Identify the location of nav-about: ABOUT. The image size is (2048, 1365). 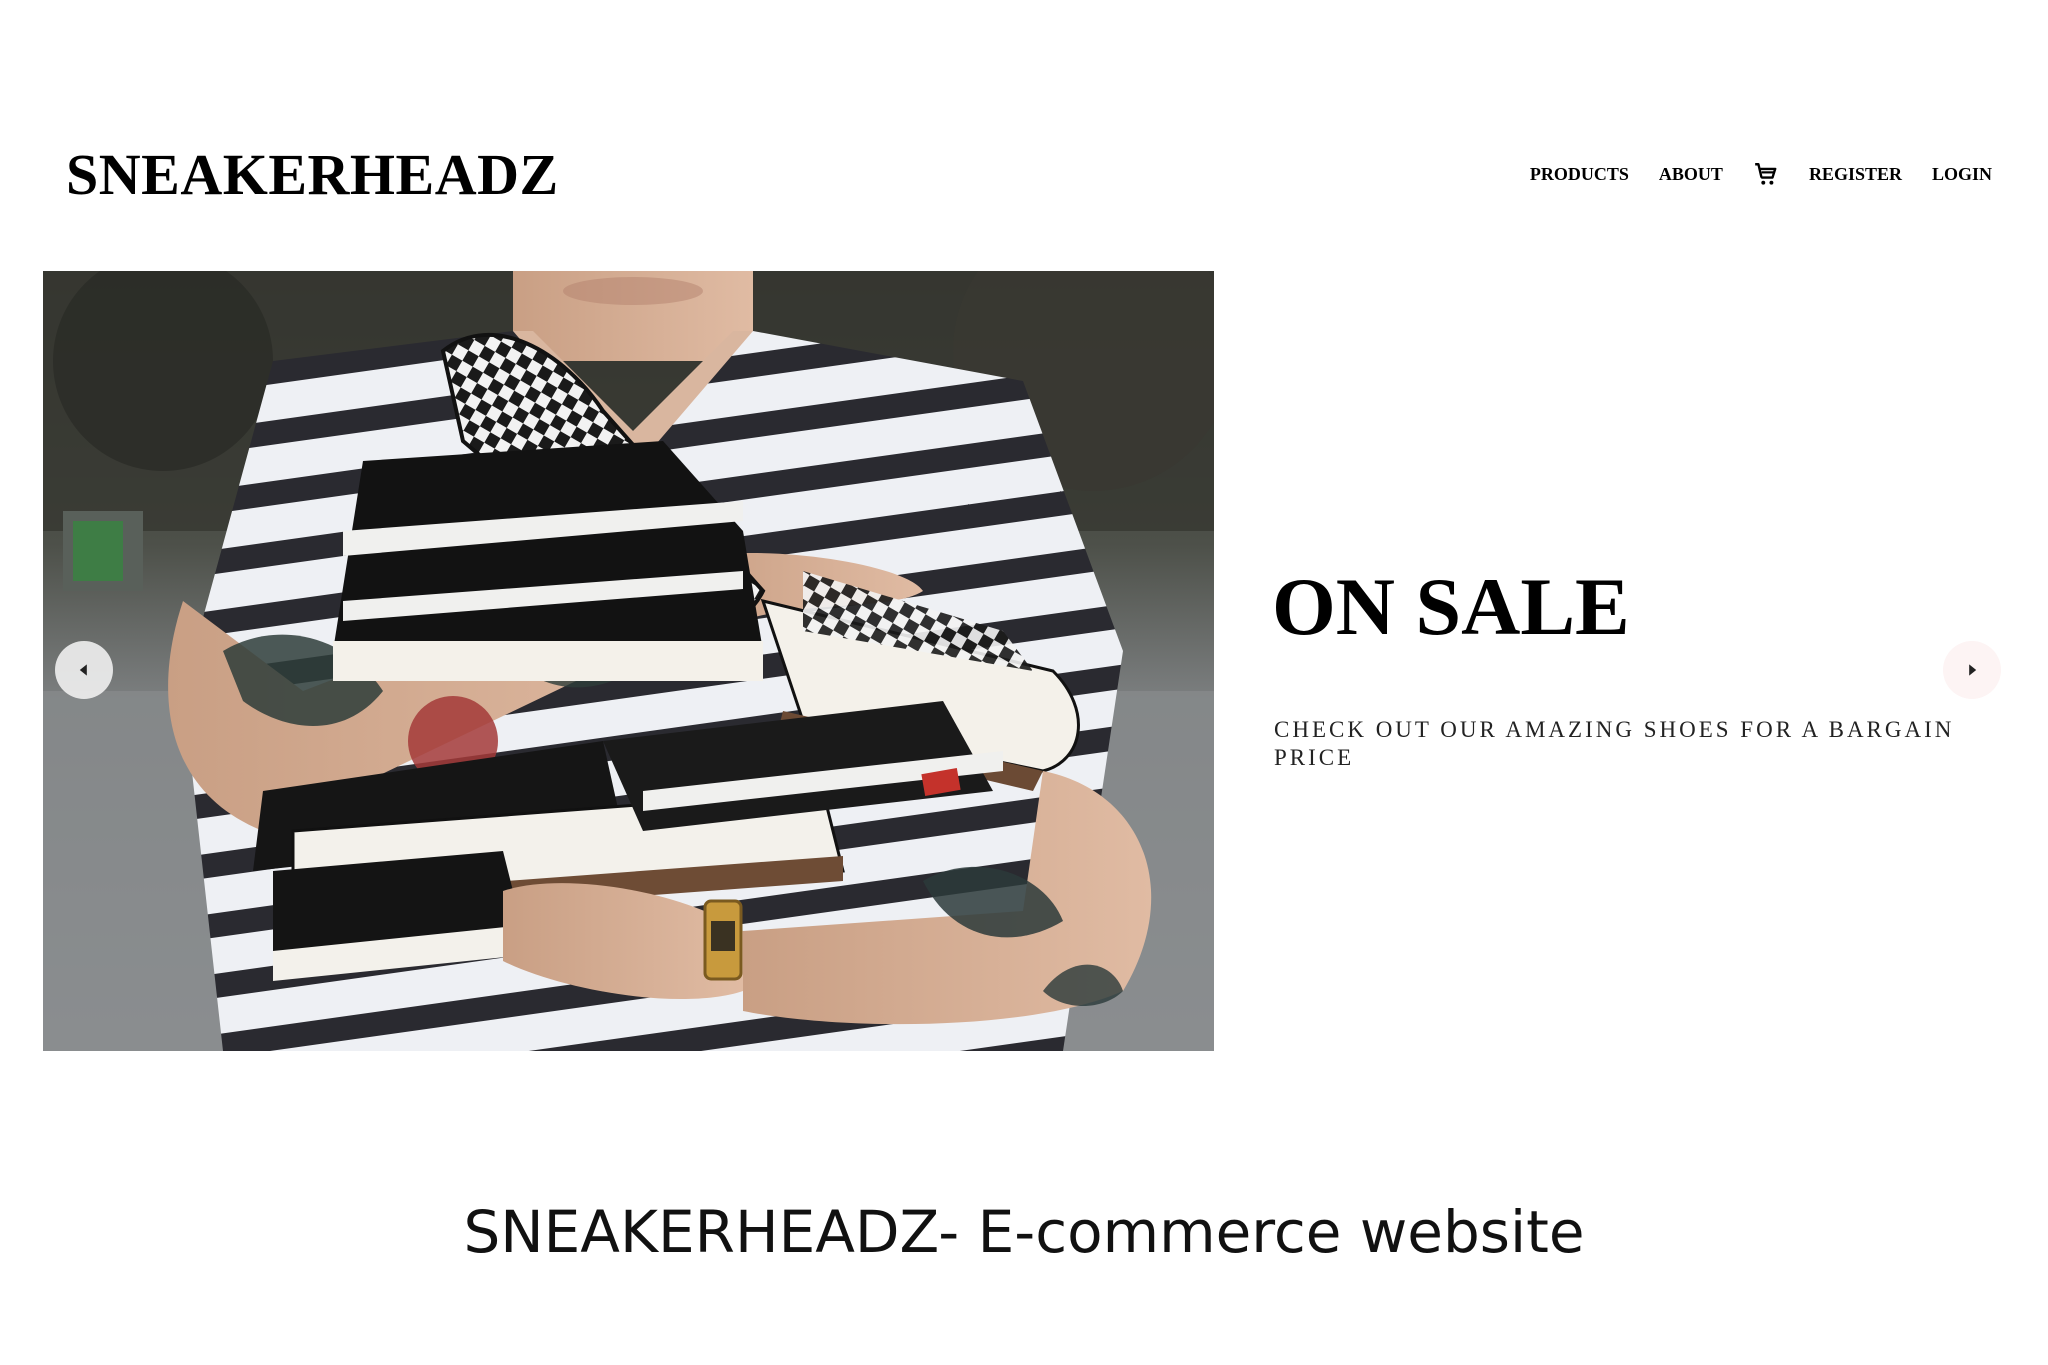
(1691, 174).